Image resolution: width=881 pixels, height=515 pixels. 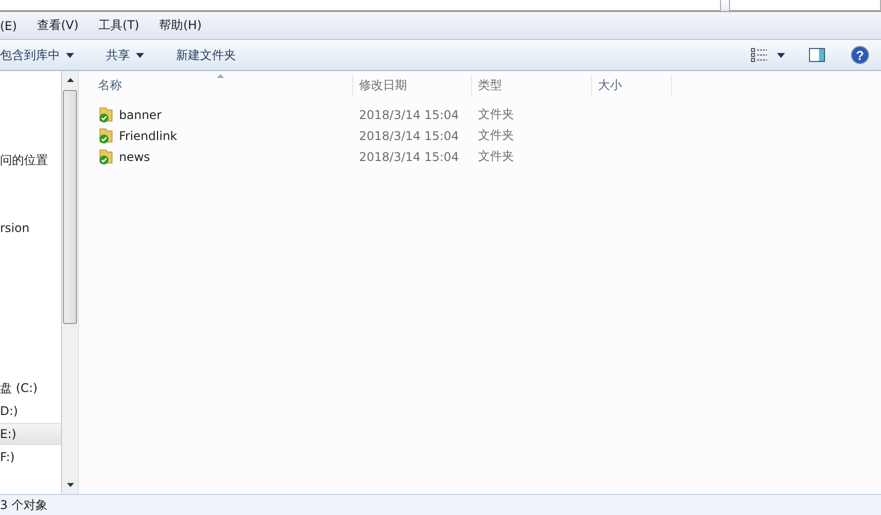 I want to click on menu-item: 查看(V), so click(x=57, y=25).